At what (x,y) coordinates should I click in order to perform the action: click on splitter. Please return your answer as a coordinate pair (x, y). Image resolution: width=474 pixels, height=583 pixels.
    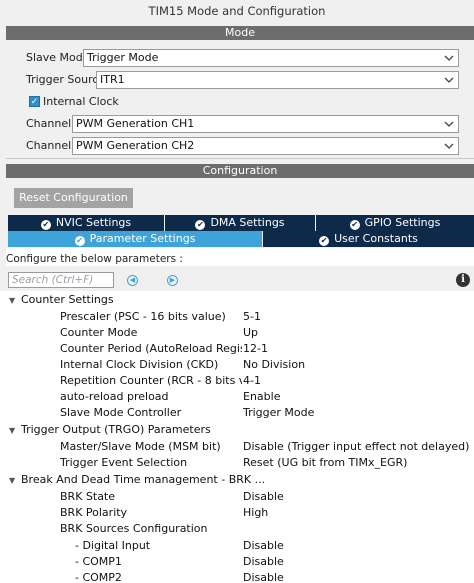
    Looking at the image, I should click on (240, 158).